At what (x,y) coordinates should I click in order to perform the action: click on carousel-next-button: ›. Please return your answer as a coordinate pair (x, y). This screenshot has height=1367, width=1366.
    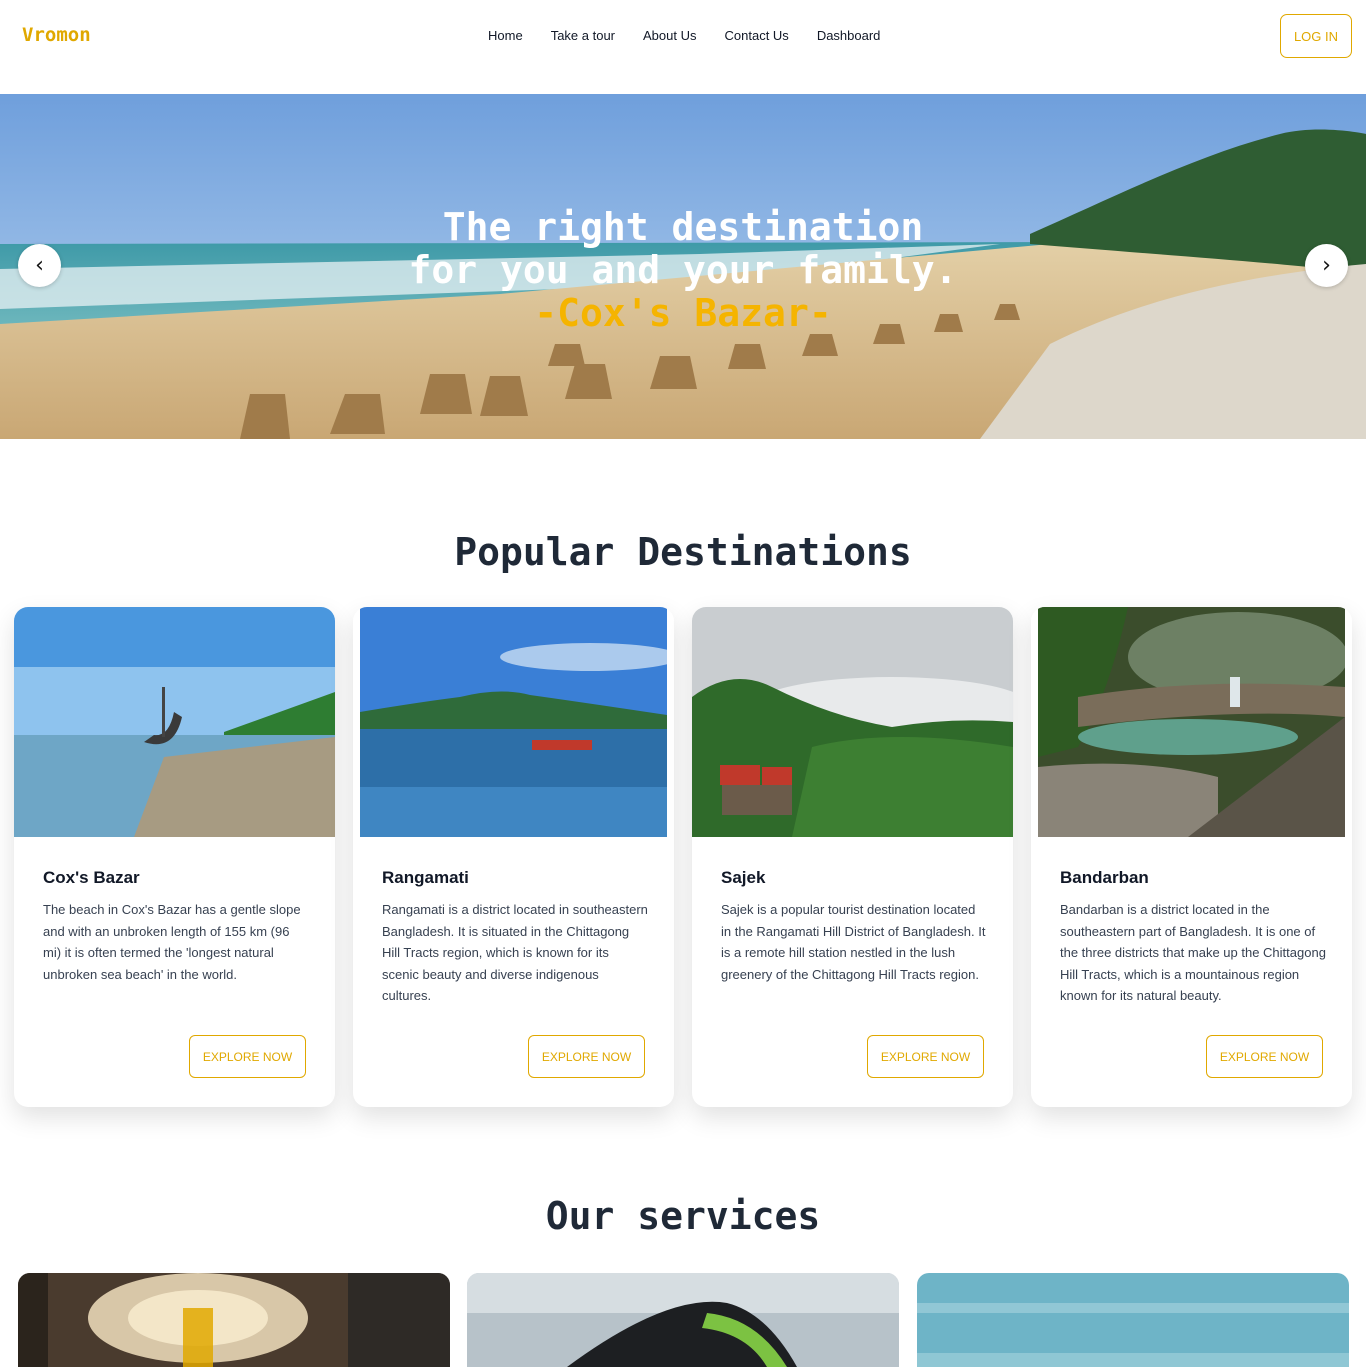
    Looking at the image, I should click on (1326, 265).